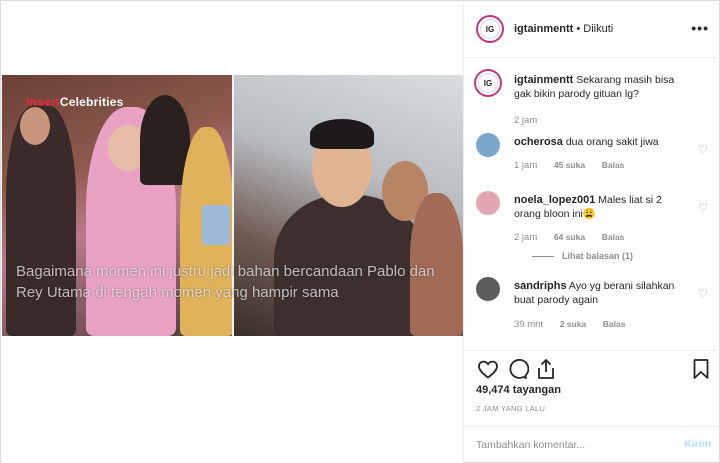 The width and height of the screenshot is (720, 463). I want to click on caption-author-avatar-initials: IG, so click(488, 83).